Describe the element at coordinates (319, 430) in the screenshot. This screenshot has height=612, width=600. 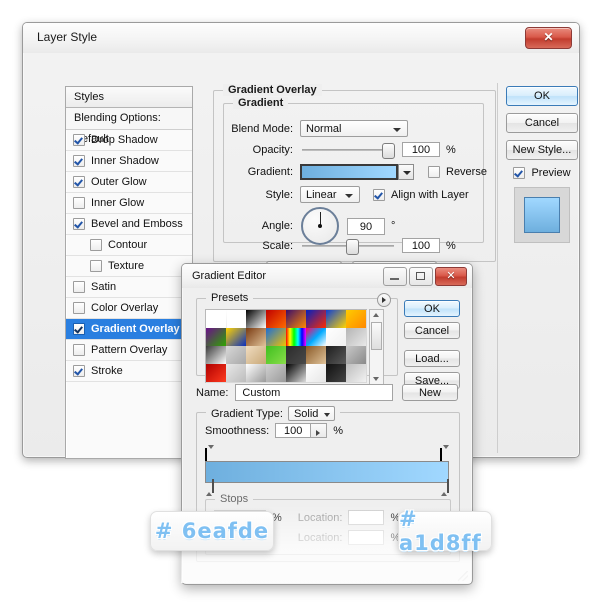
I see `smoothness-stepper` at that location.